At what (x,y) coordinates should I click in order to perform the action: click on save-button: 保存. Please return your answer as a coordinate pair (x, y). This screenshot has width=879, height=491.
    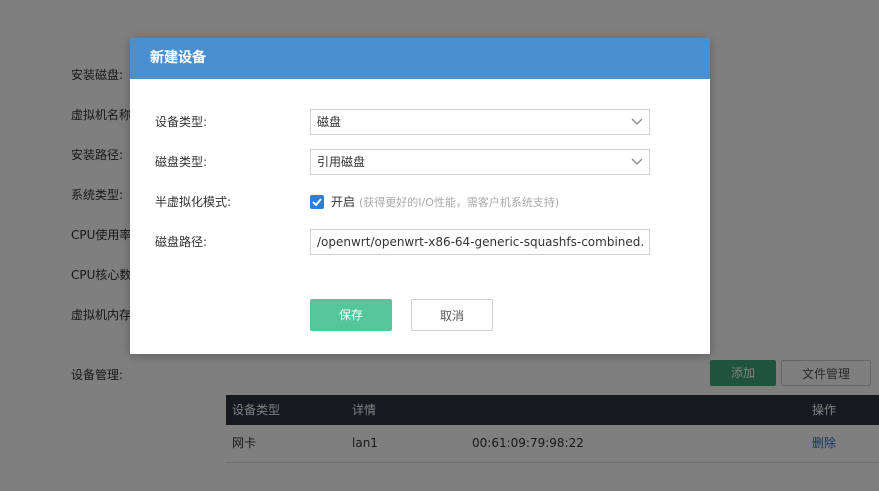
    Looking at the image, I should click on (351, 315).